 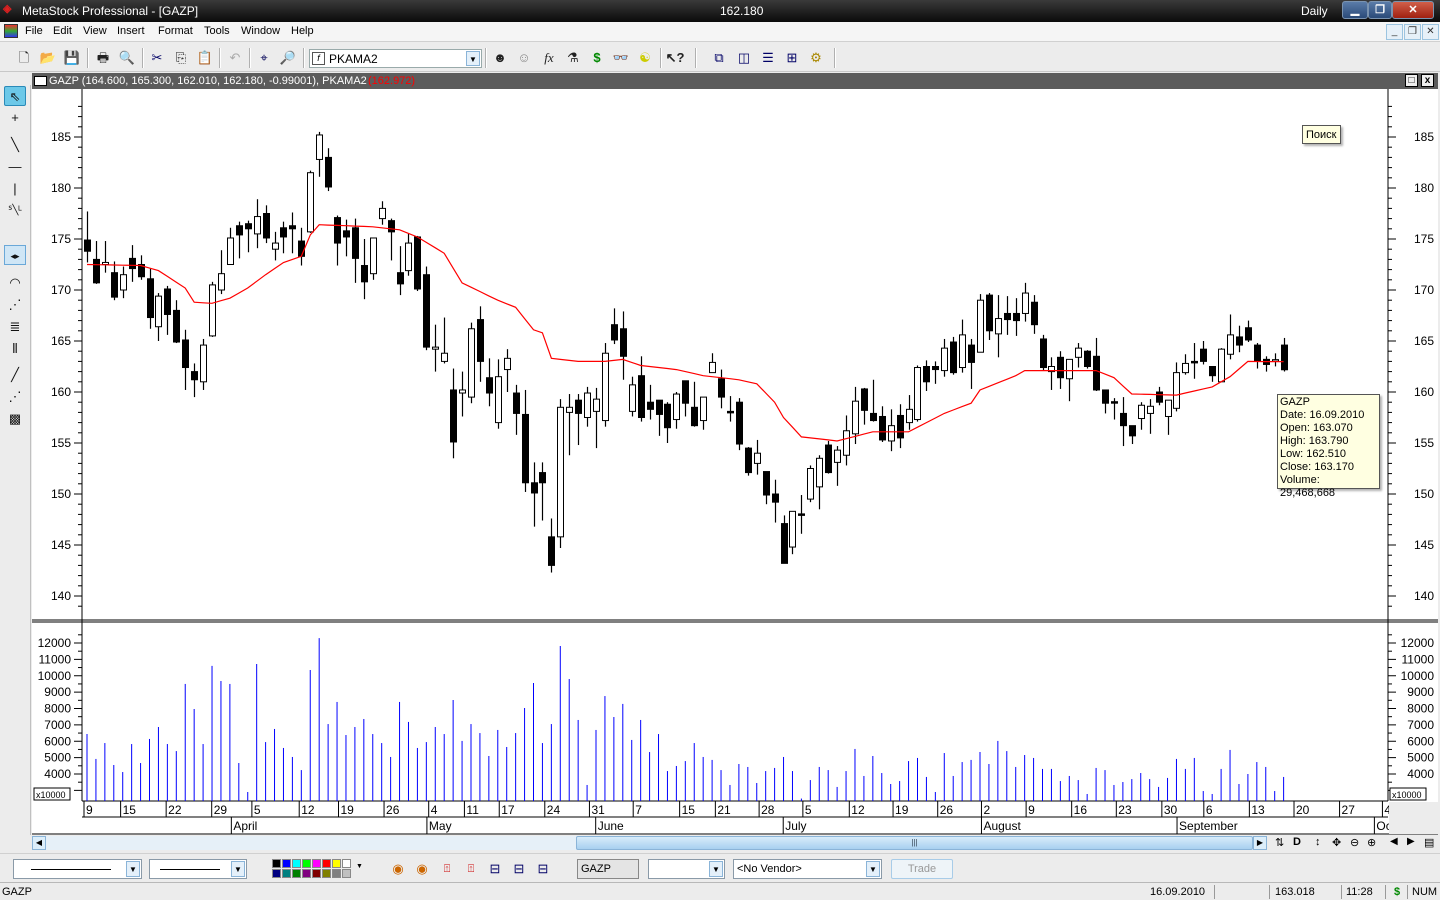 What do you see at coordinates (15, 145) in the screenshot?
I see `trendline-tool-icon: ╲` at bounding box center [15, 145].